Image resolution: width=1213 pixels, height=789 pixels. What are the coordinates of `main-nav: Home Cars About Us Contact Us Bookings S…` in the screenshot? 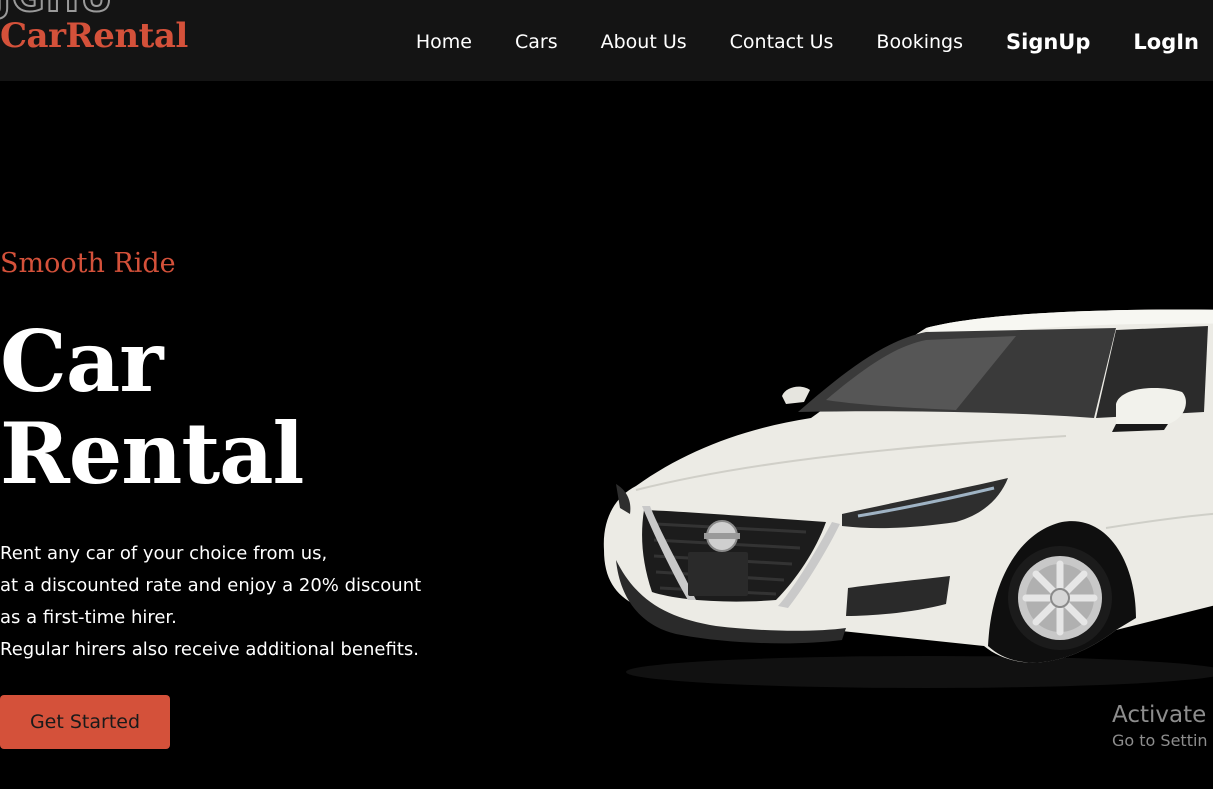 It's located at (807, 42).